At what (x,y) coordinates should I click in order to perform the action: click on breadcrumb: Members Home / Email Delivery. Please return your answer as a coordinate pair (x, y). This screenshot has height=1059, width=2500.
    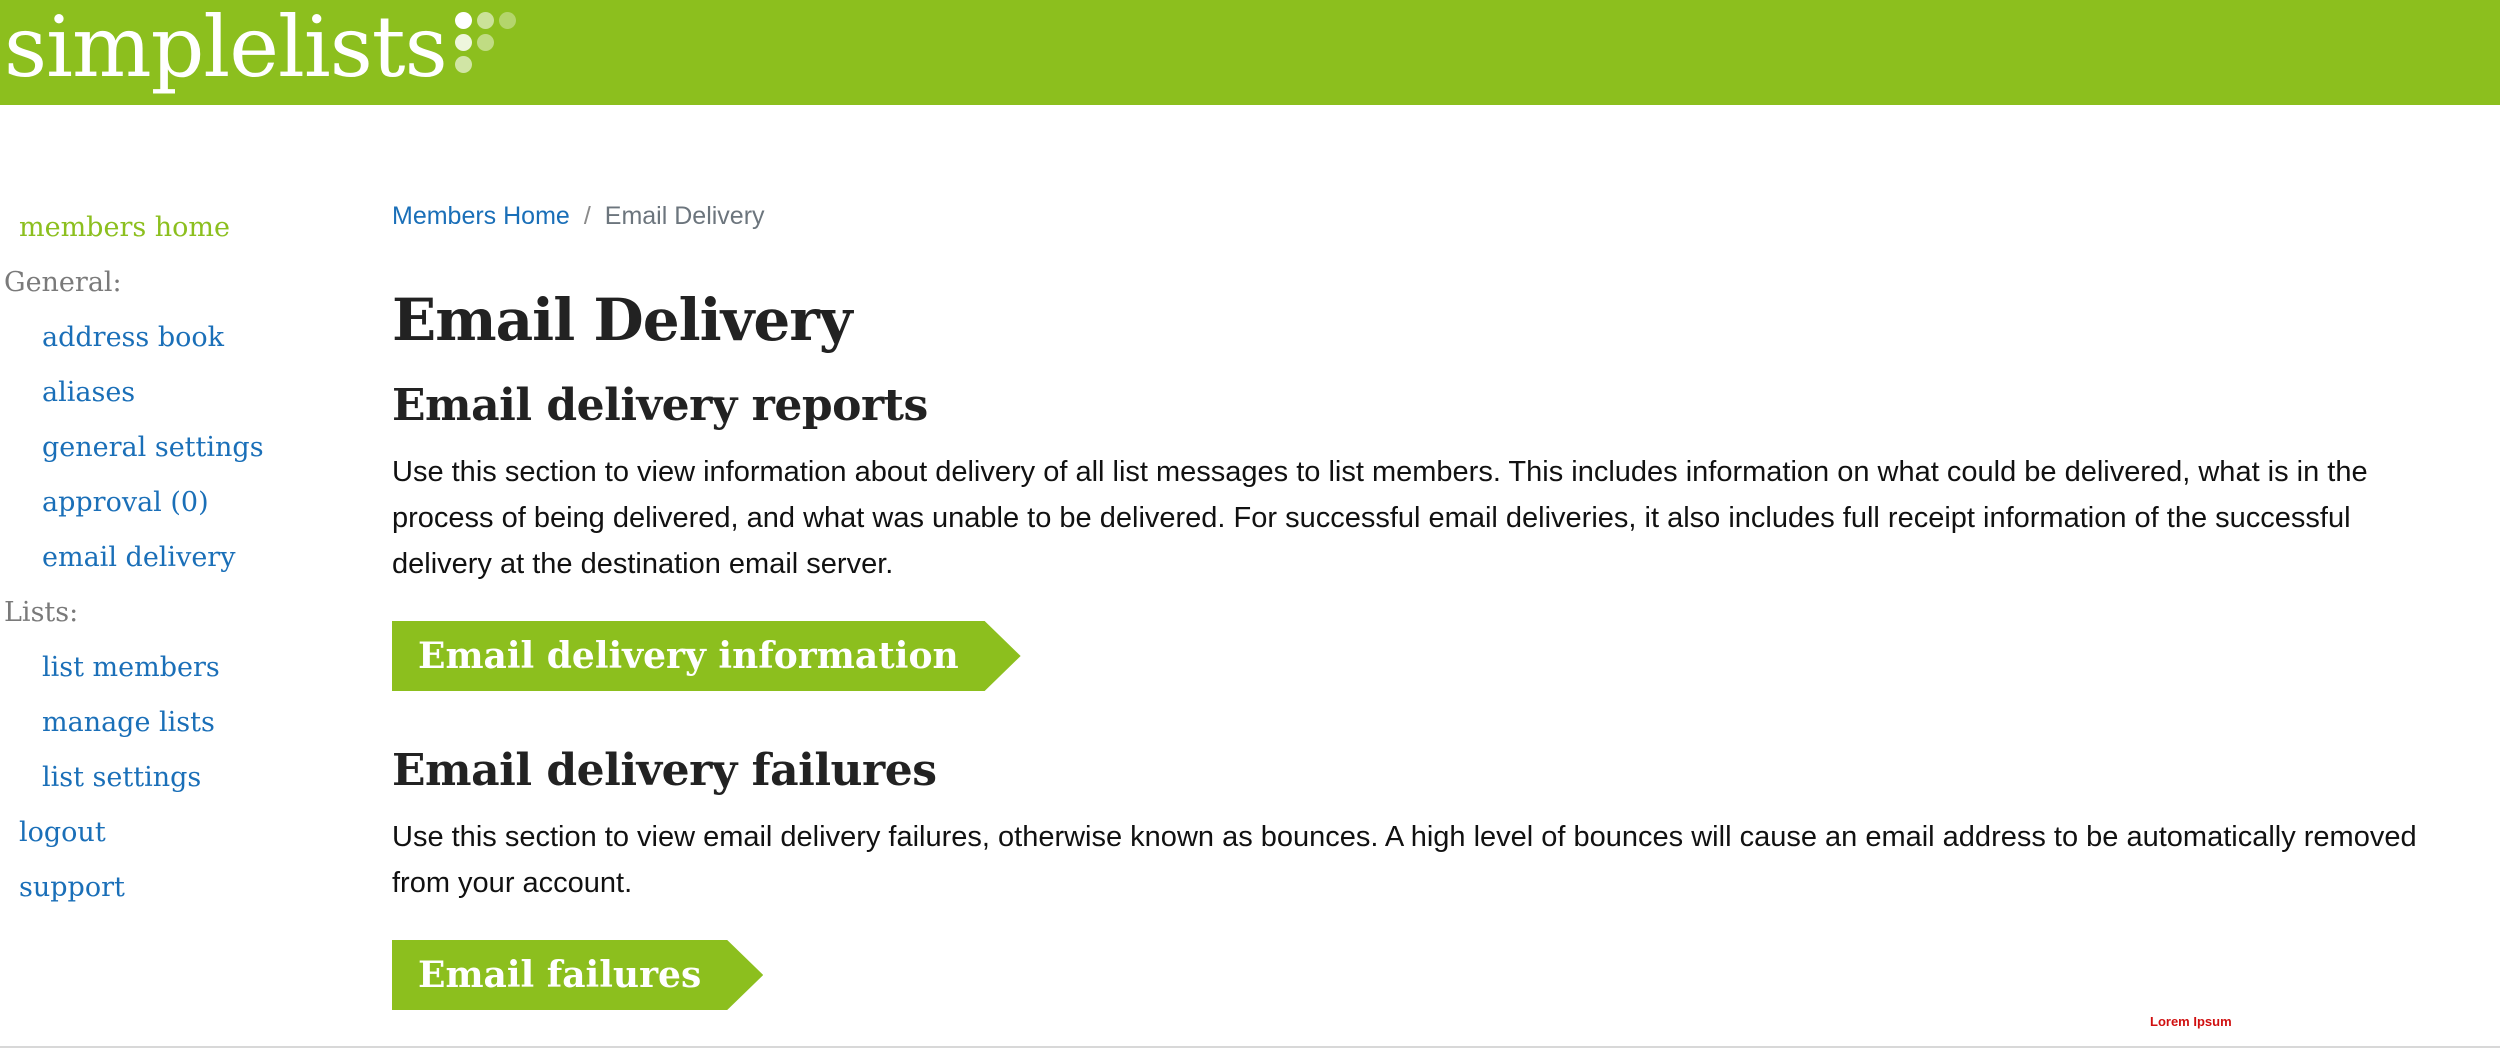
    Looking at the image, I should click on (1427, 216).